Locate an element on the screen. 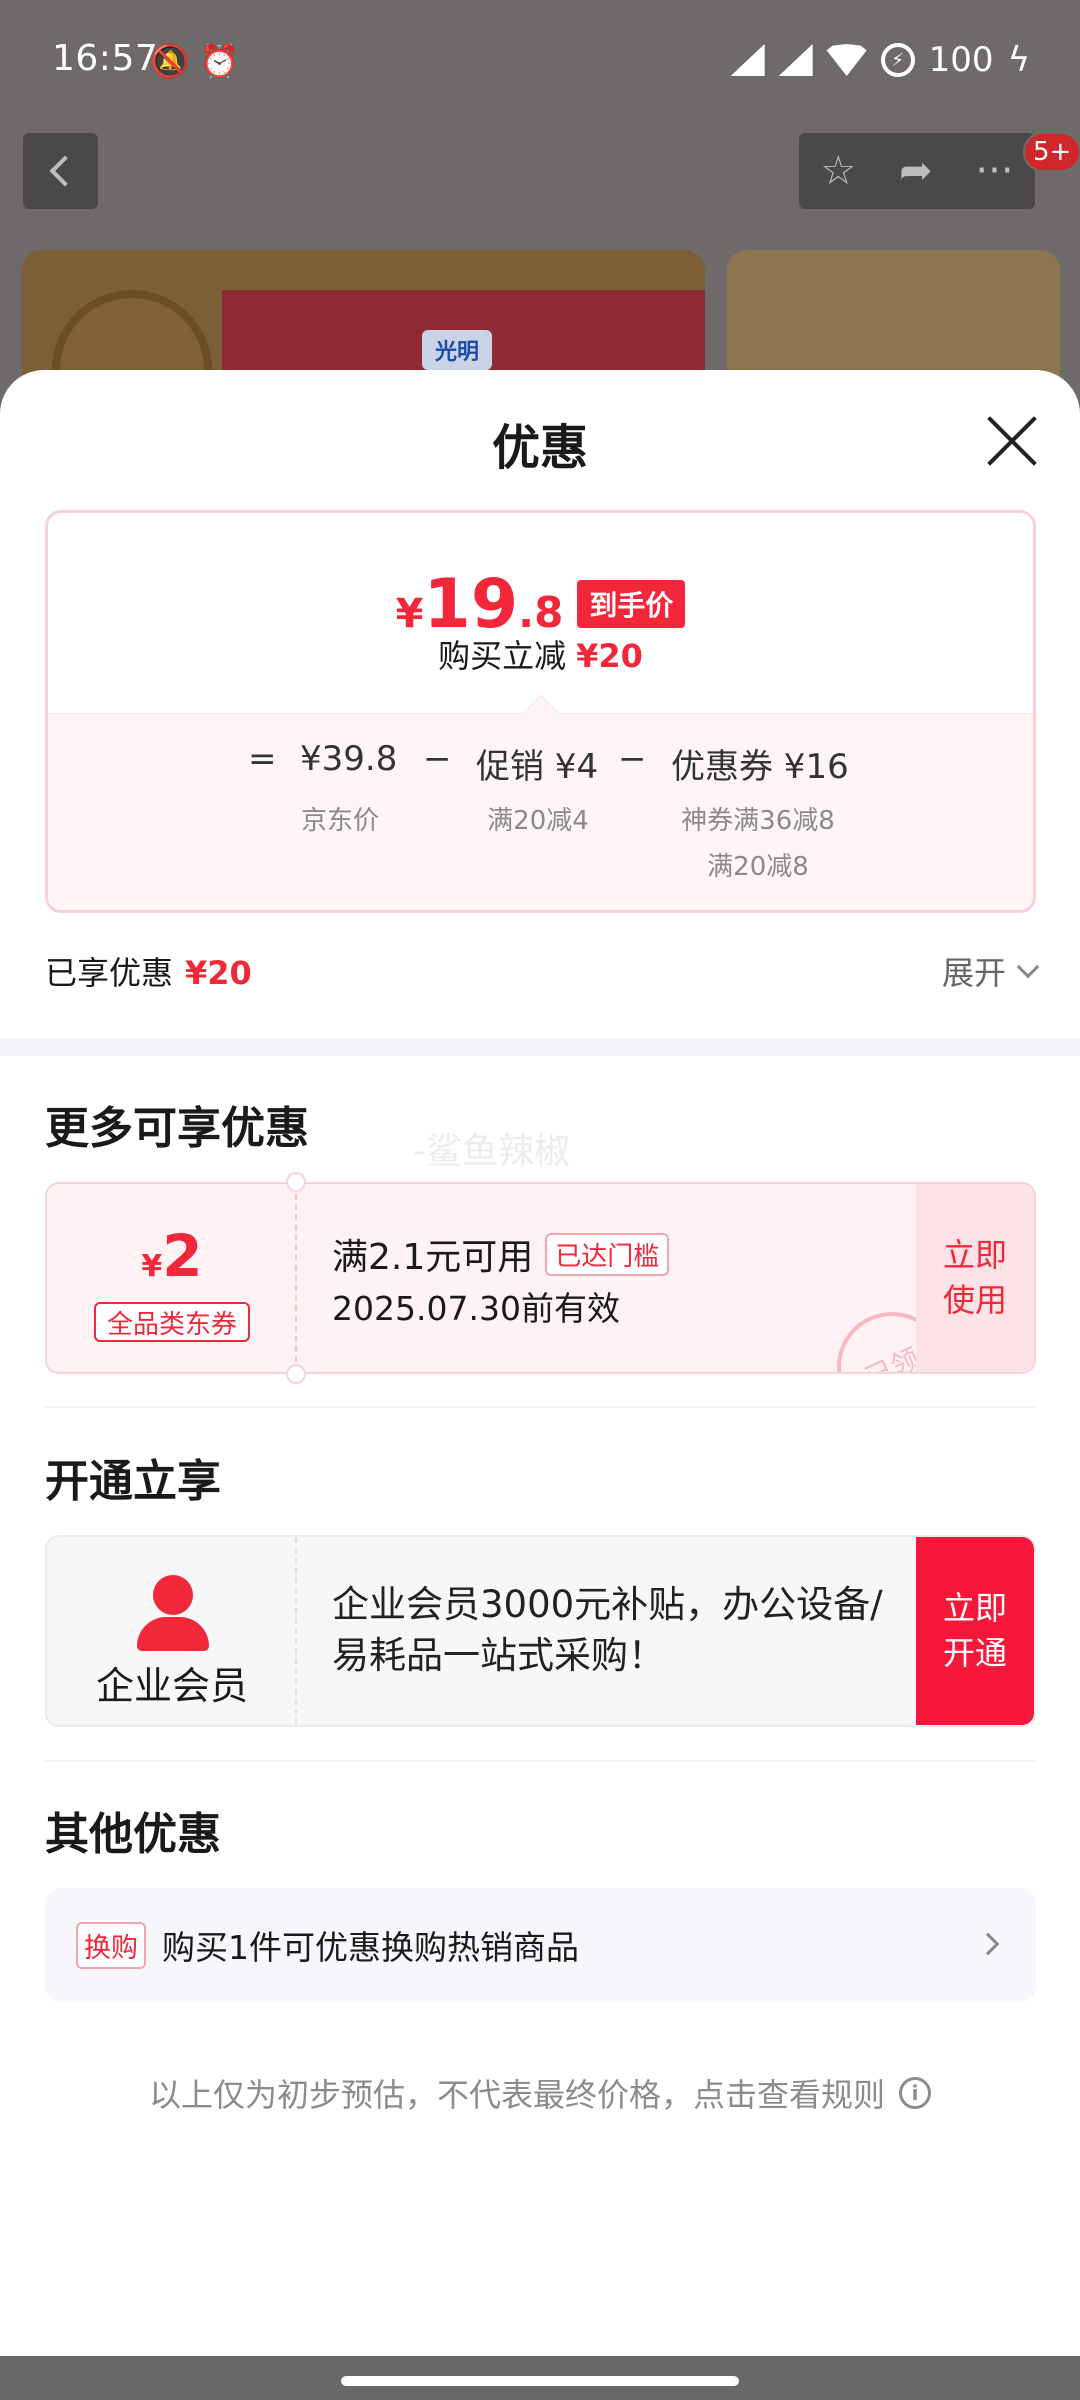  equals-sign: = is located at coordinates (262, 759).